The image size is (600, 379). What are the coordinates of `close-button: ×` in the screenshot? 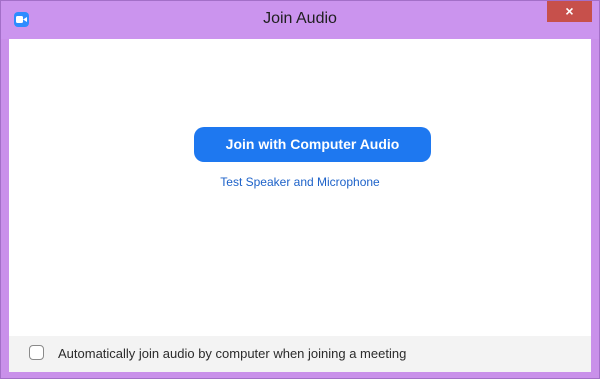 It's located at (569, 11).